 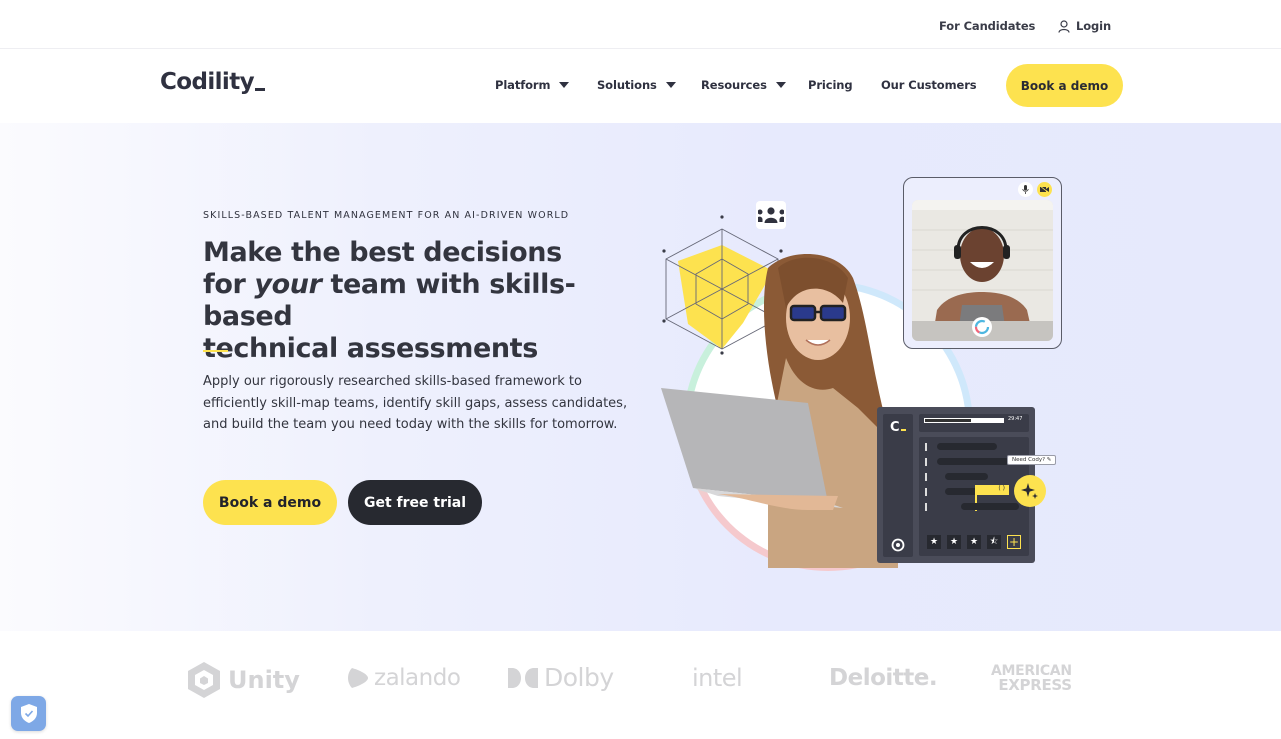 I want to click on team-icon-box, so click(x=771, y=215).